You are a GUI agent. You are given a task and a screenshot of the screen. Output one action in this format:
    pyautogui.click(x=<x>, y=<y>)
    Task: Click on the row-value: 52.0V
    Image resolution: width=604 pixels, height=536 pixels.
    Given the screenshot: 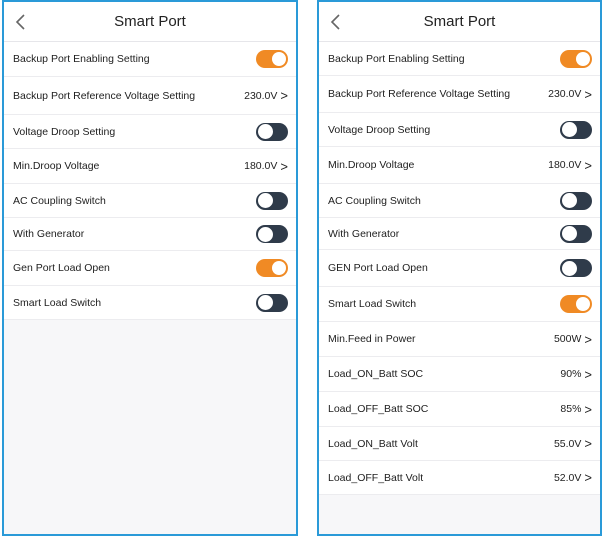 What is the action you would take?
    pyautogui.click(x=567, y=477)
    